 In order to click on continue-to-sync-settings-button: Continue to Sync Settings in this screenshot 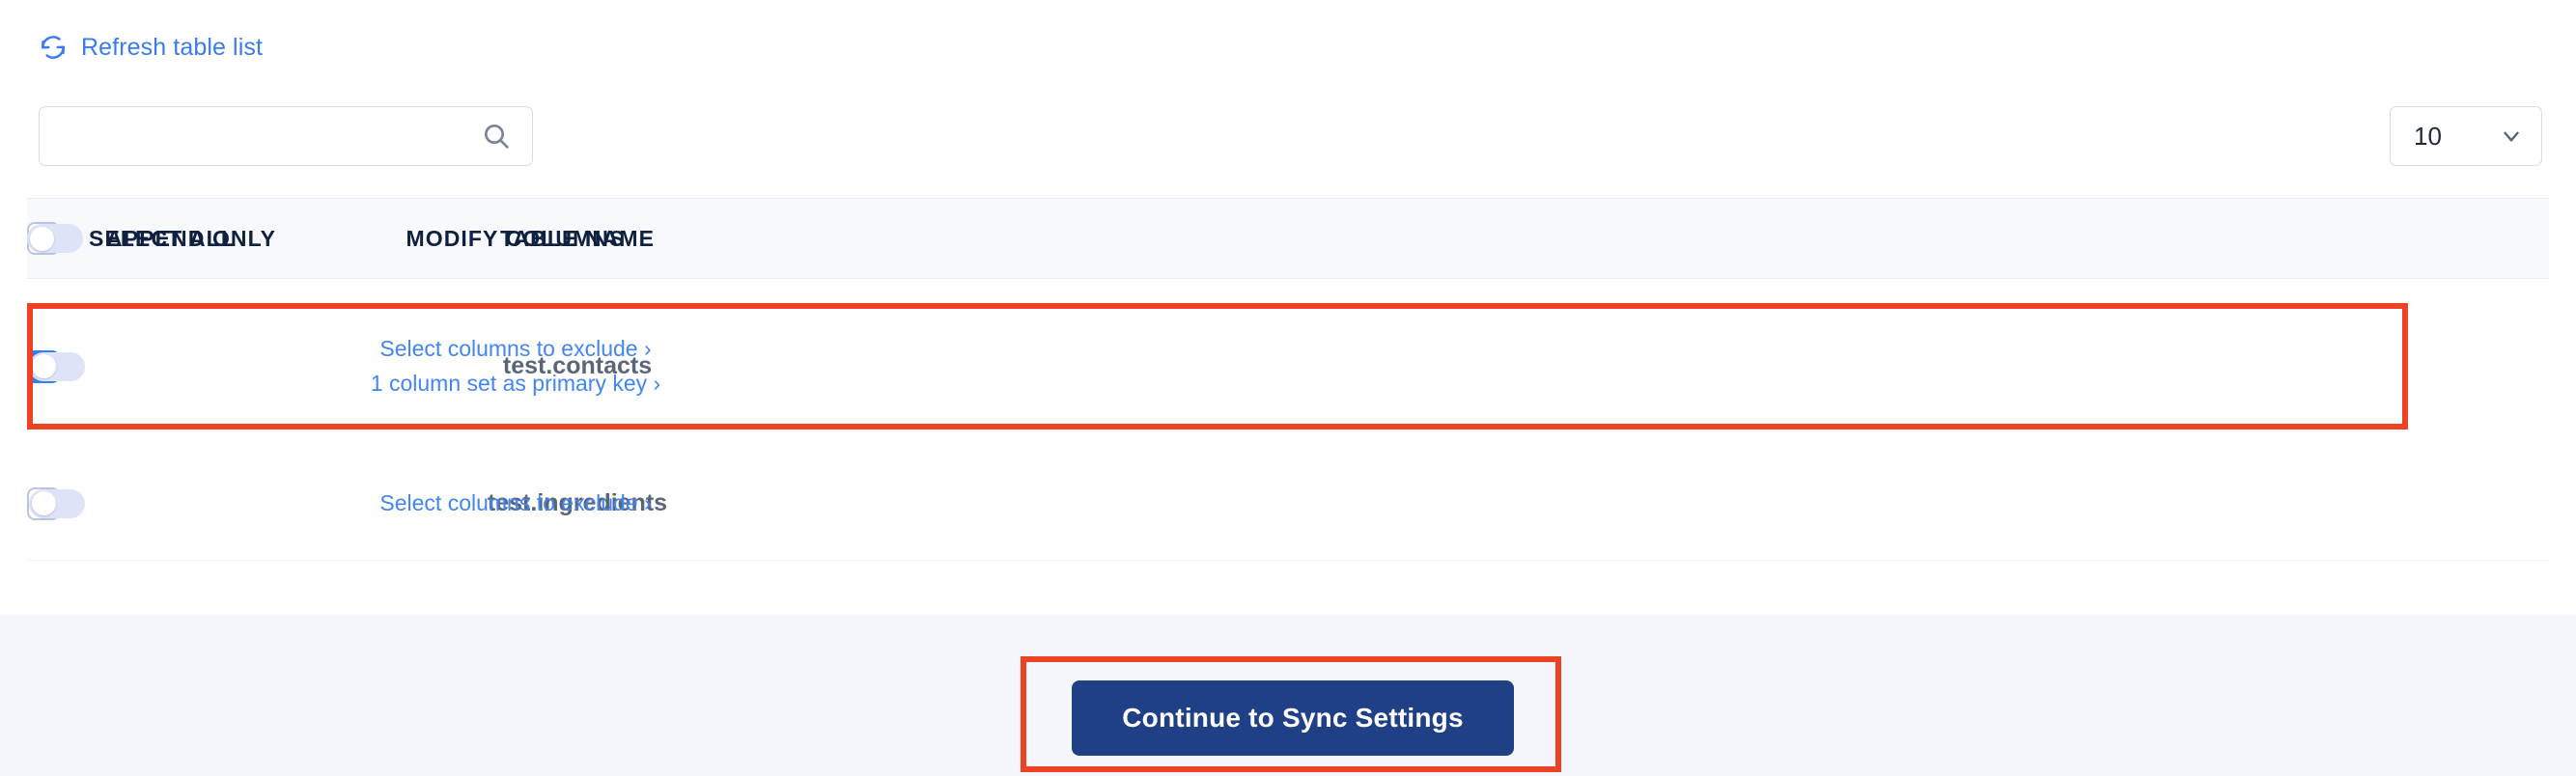, I will do `click(1293, 718)`.